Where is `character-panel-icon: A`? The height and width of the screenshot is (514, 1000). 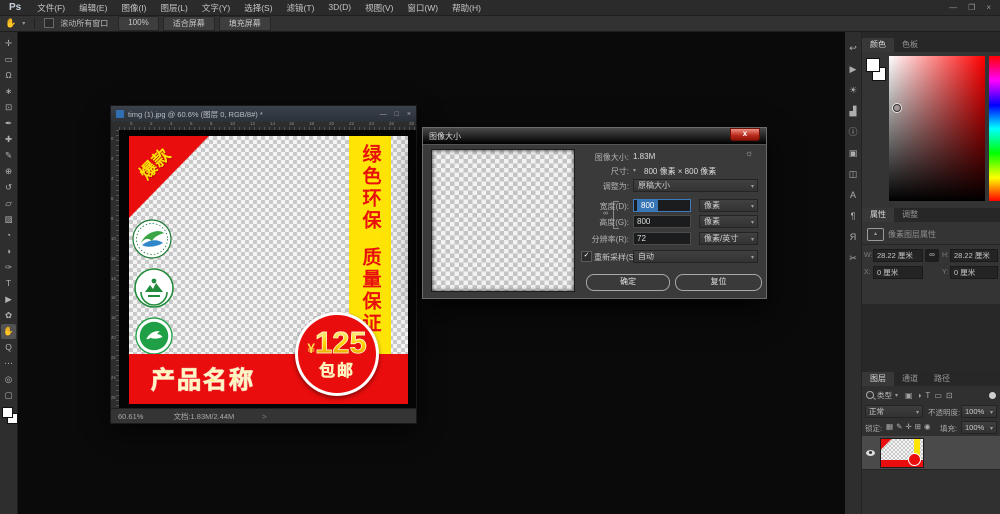 character-panel-icon: A is located at coordinates (853, 196).